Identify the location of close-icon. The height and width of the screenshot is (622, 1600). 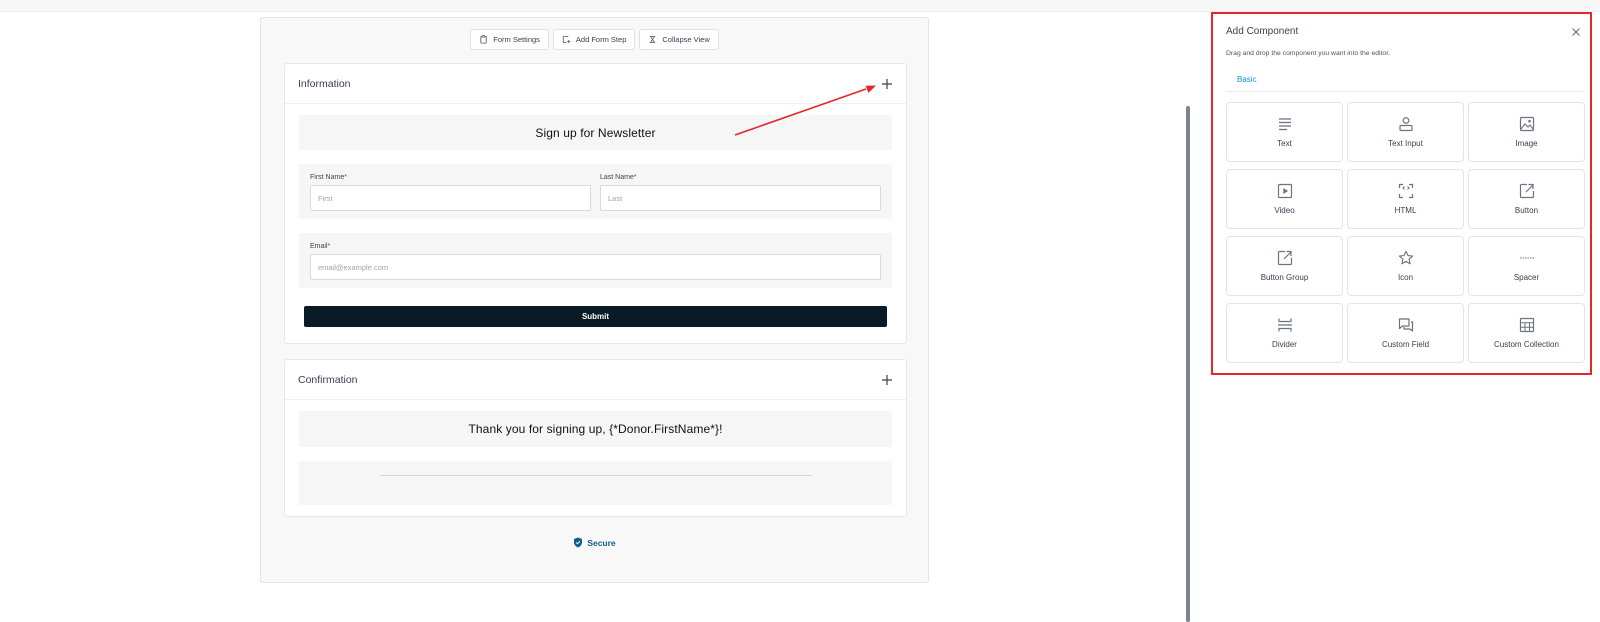
(1576, 32).